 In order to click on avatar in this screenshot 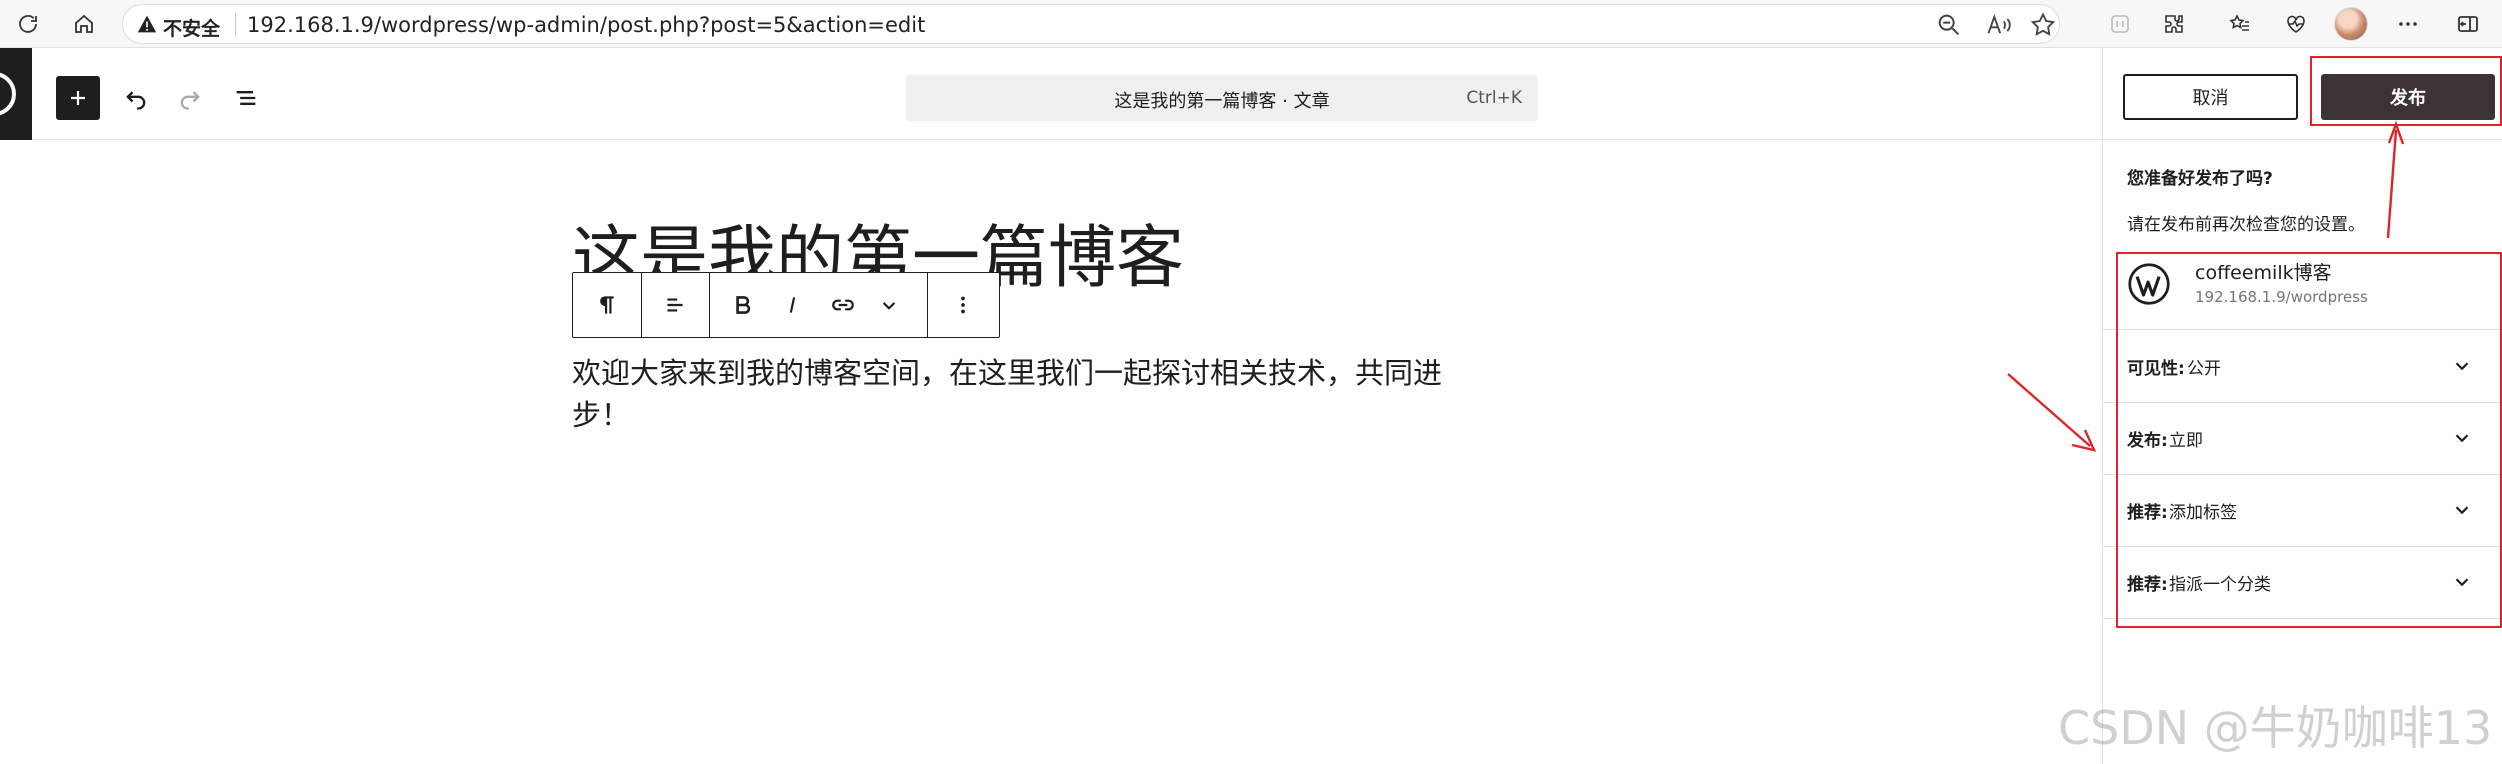, I will do `click(2351, 24)`.